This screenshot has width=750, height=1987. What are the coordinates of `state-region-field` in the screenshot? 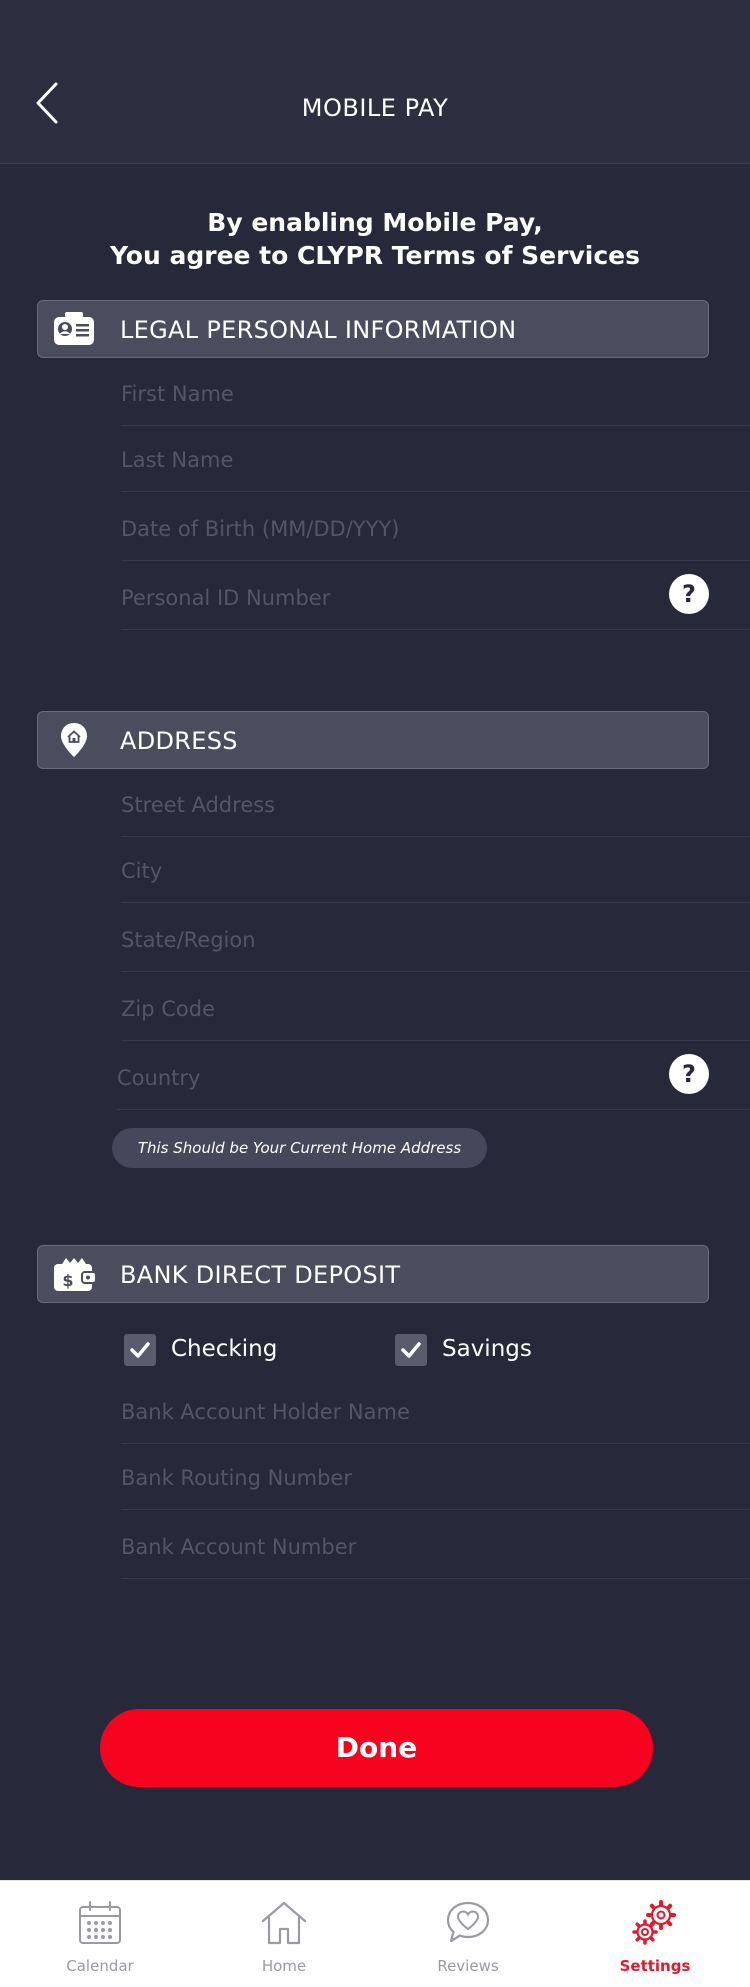 It's located at (435, 939).